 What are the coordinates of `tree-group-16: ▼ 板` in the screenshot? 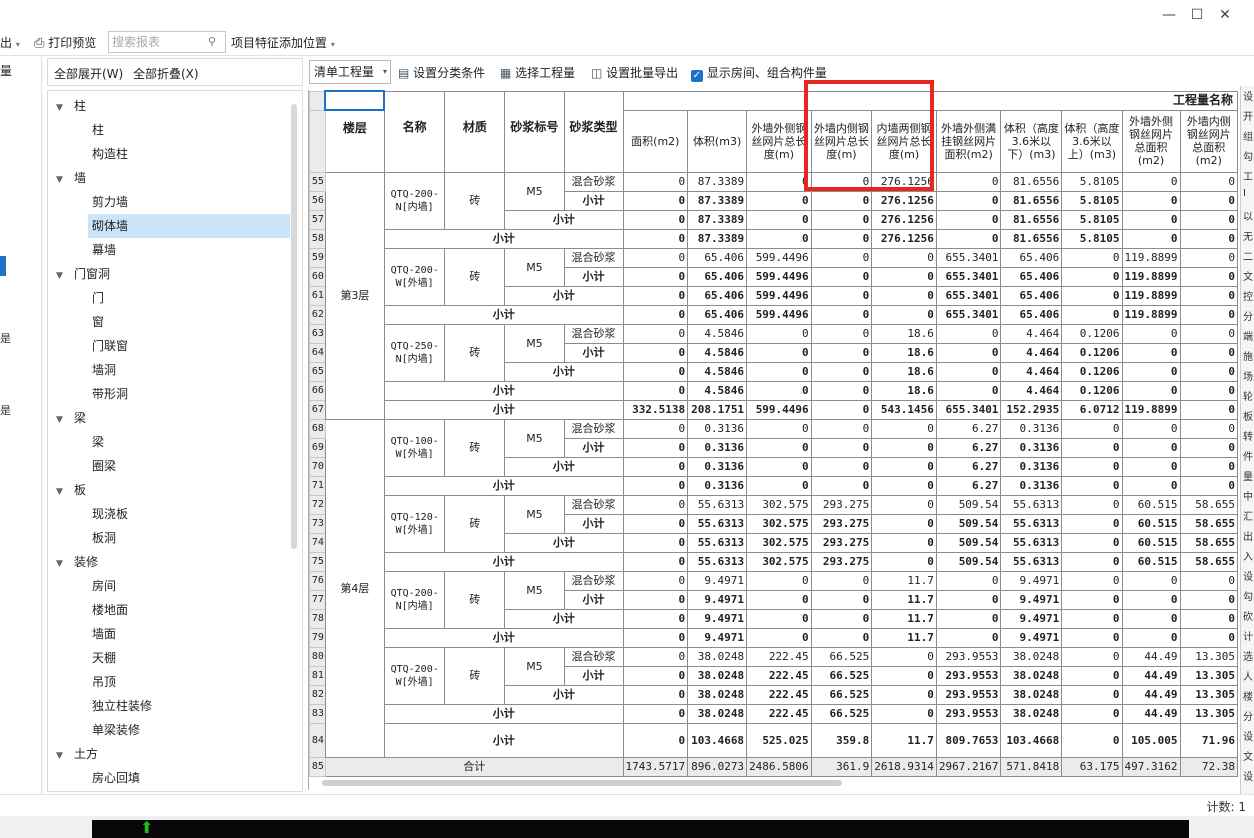 It's located at (174, 490).